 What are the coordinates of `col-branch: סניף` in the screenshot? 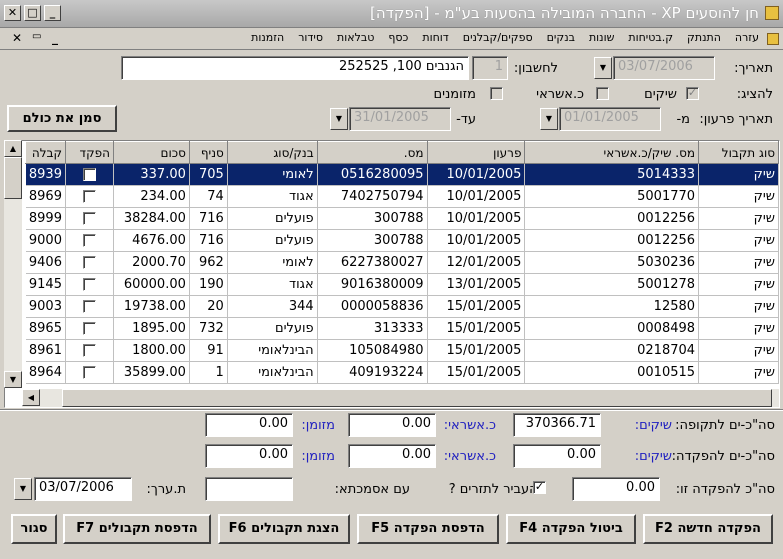 It's located at (208, 152).